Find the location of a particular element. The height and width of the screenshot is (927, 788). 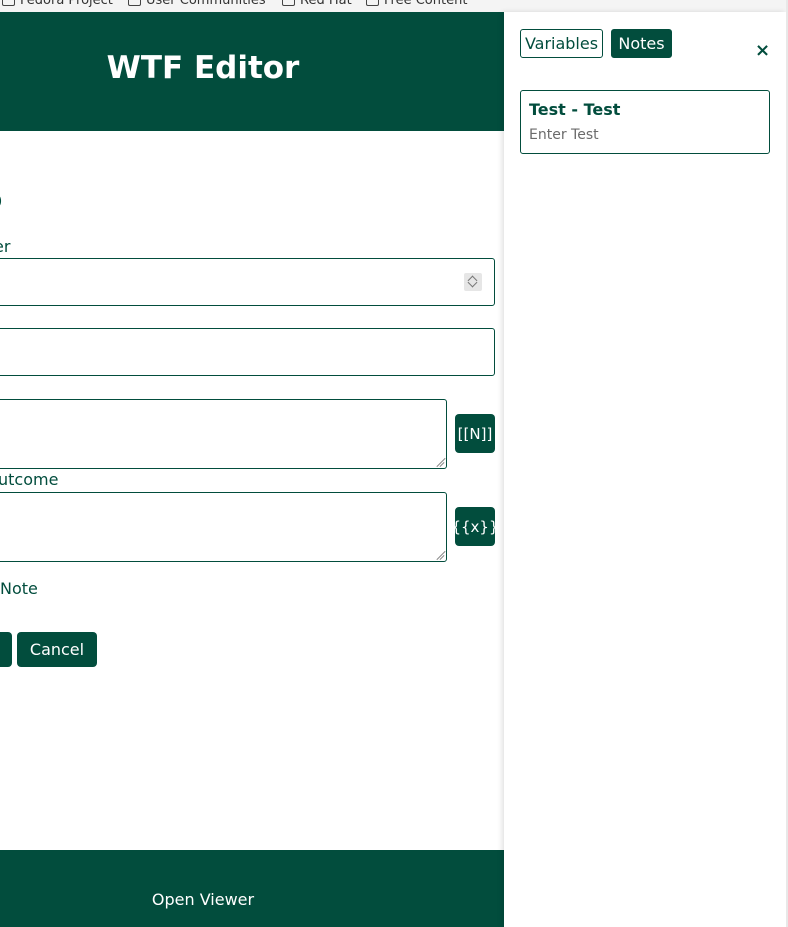

bookmark-fedora-project: Fedora Project is located at coordinates (57, 4).